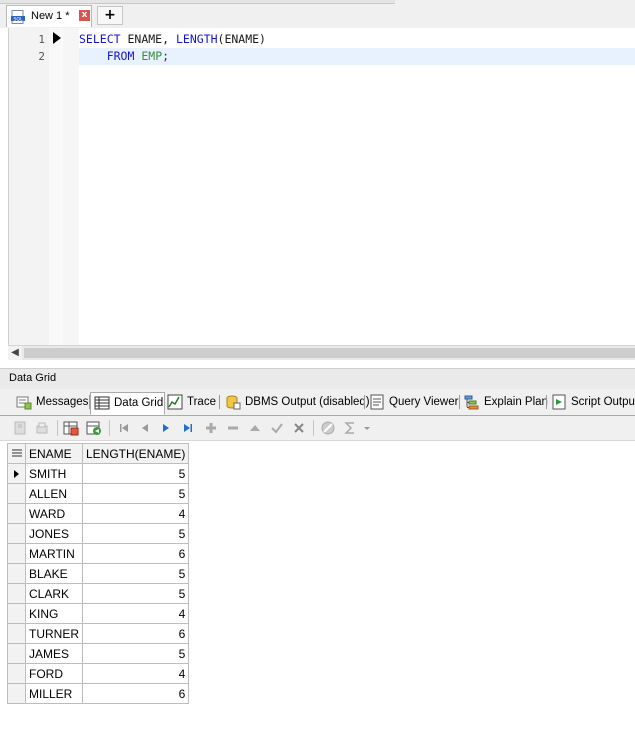 This screenshot has height=729, width=635. I want to click on scrollbar-thumb, so click(329, 353).